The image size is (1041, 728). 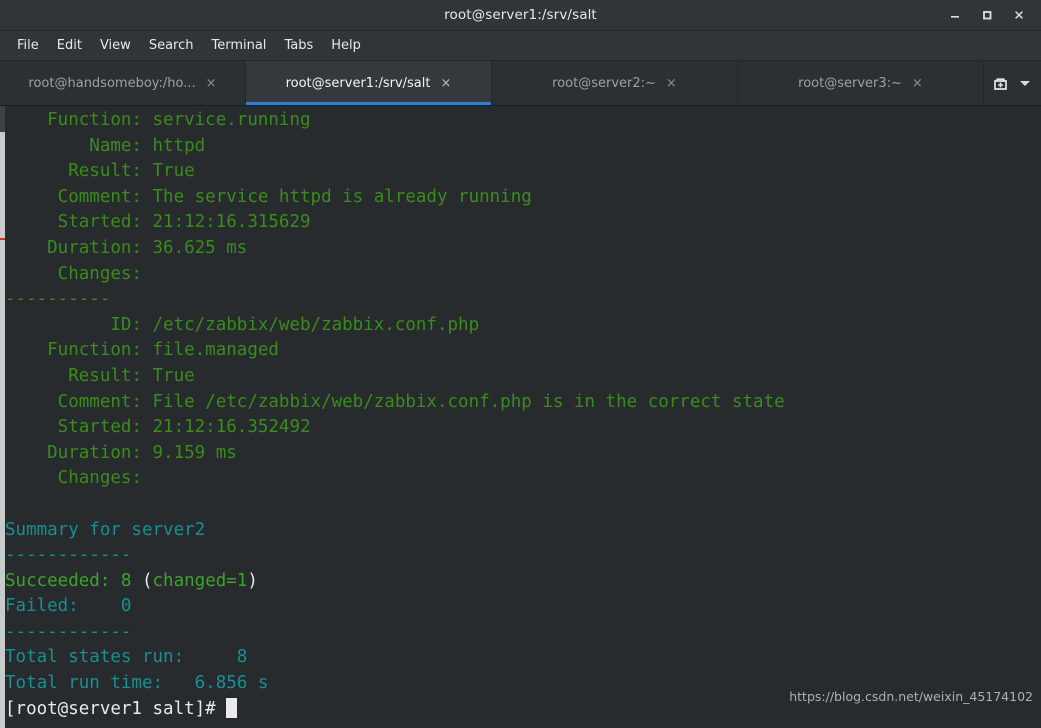 What do you see at coordinates (987, 15) in the screenshot?
I see `maximize-icon` at bounding box center [987, 15].